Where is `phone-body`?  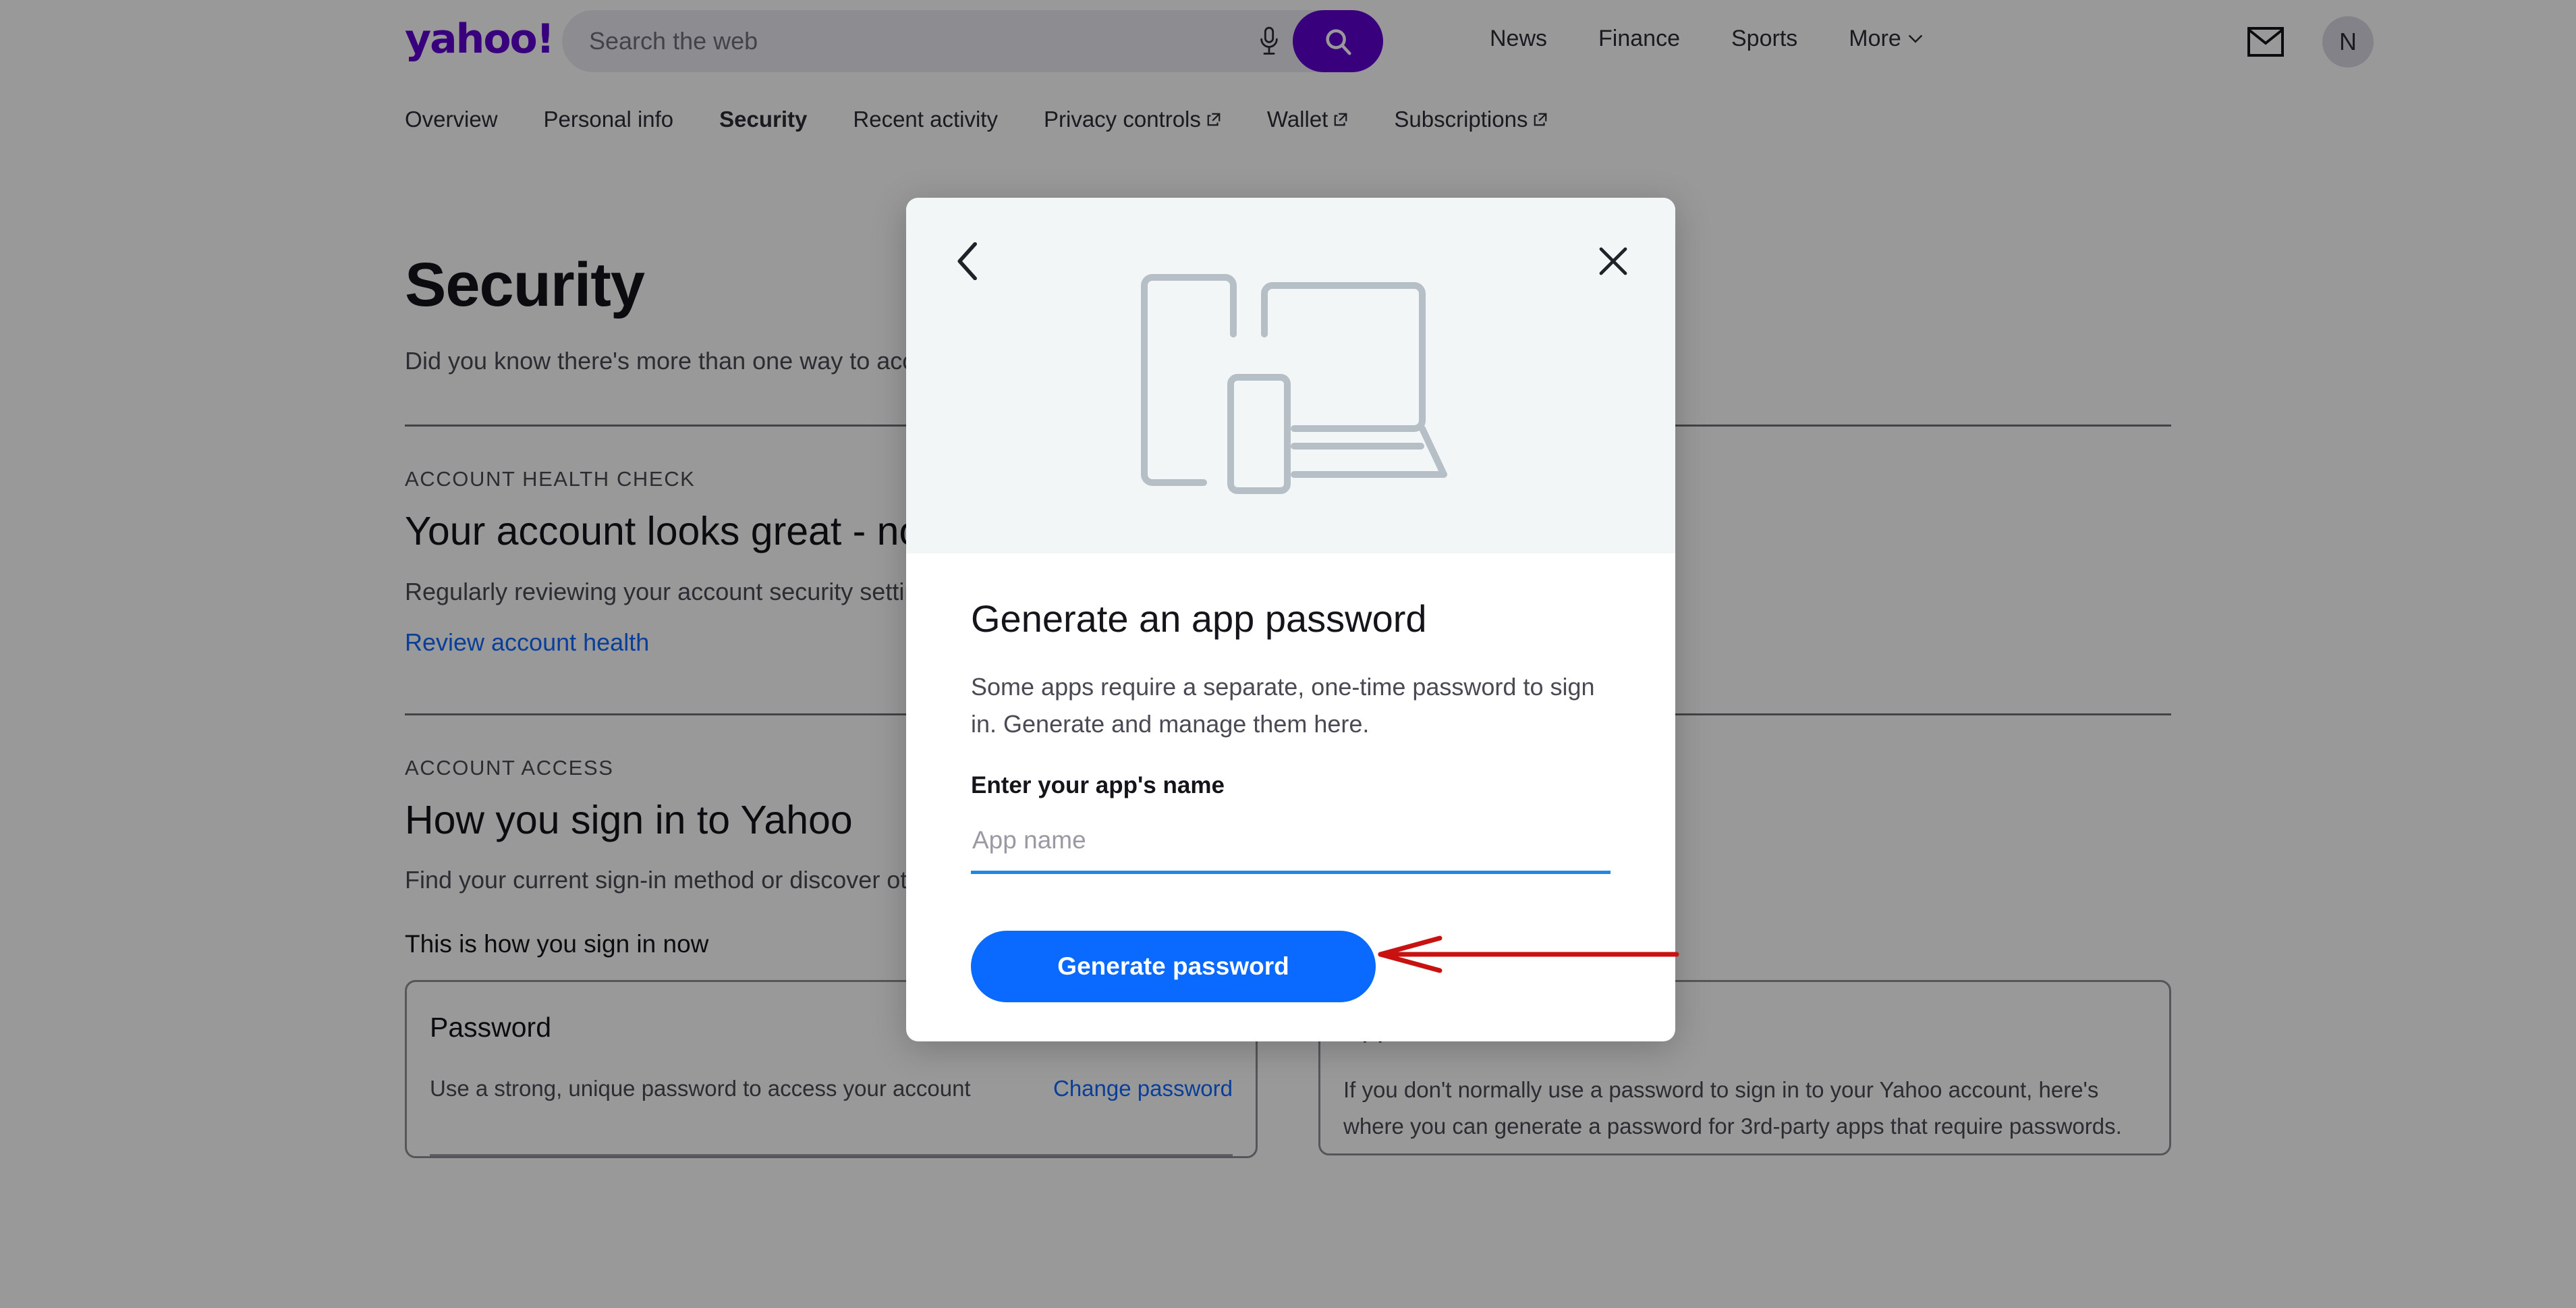
phone-body is located at coordinates (1259, 433).